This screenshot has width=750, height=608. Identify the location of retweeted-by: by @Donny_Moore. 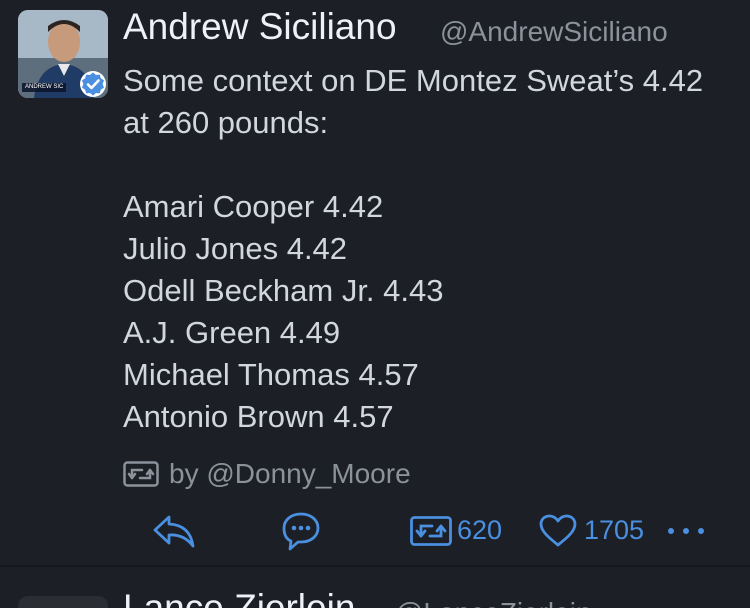
(267, 474).